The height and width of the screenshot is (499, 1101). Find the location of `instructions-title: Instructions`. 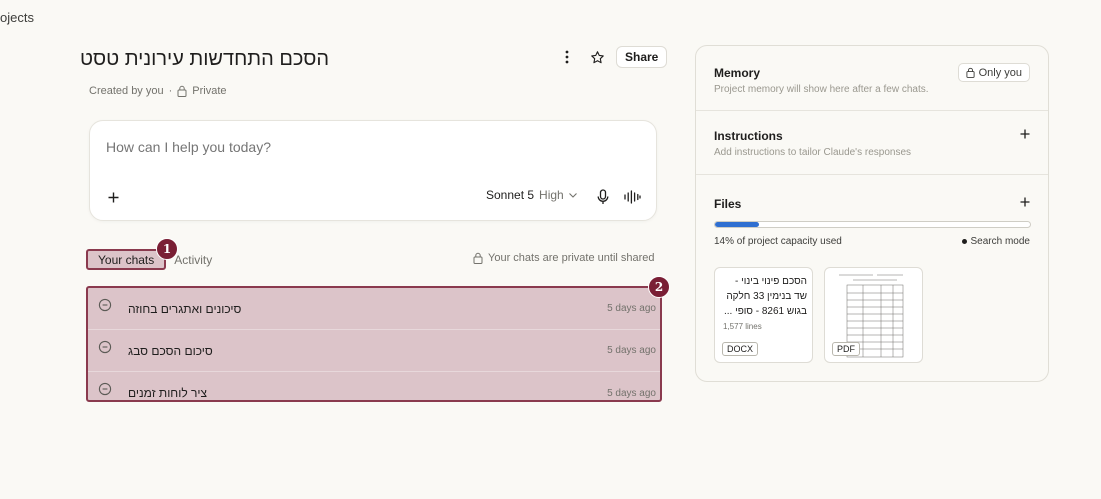

instructions-title: Instructions is located at coordinates (748, 136).